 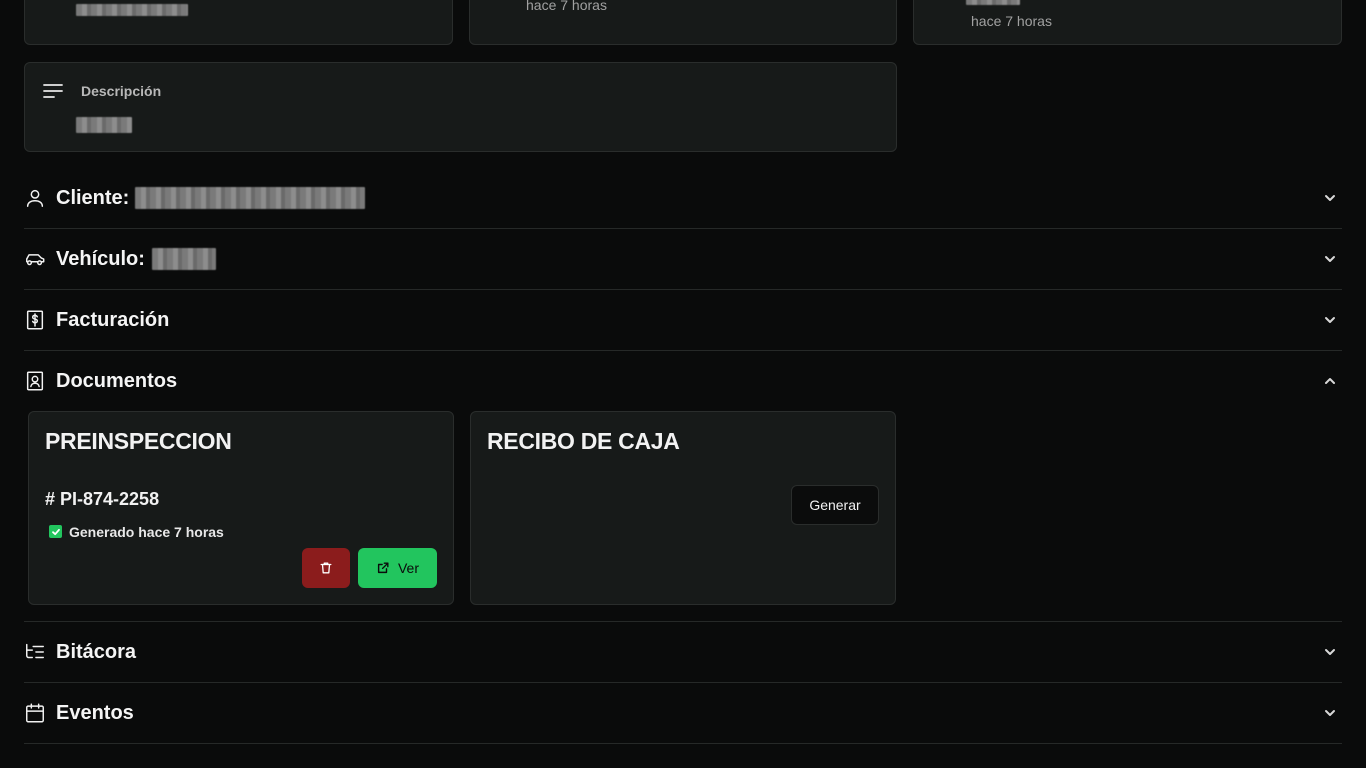 What do you see at coordinates (146, 532) in the screenshot?
I see `document-status: Generado hace 7 horas` at bounding box center [146, 532].